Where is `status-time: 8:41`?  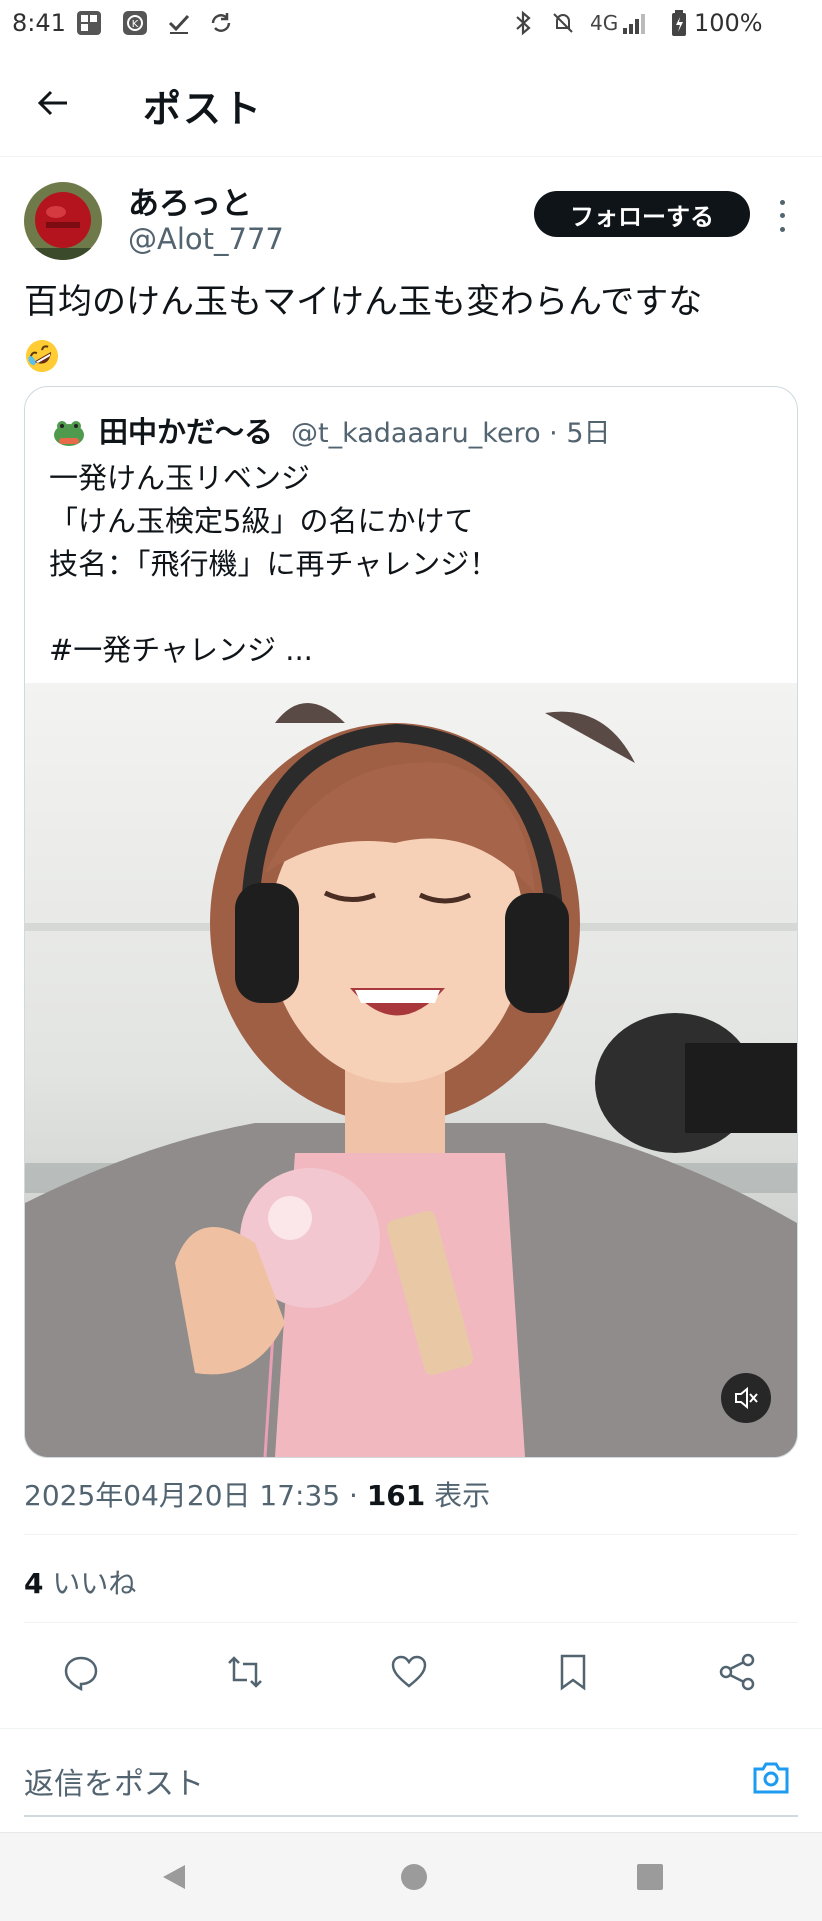
status-time: 8:41 is located at coordinates (39, 23).